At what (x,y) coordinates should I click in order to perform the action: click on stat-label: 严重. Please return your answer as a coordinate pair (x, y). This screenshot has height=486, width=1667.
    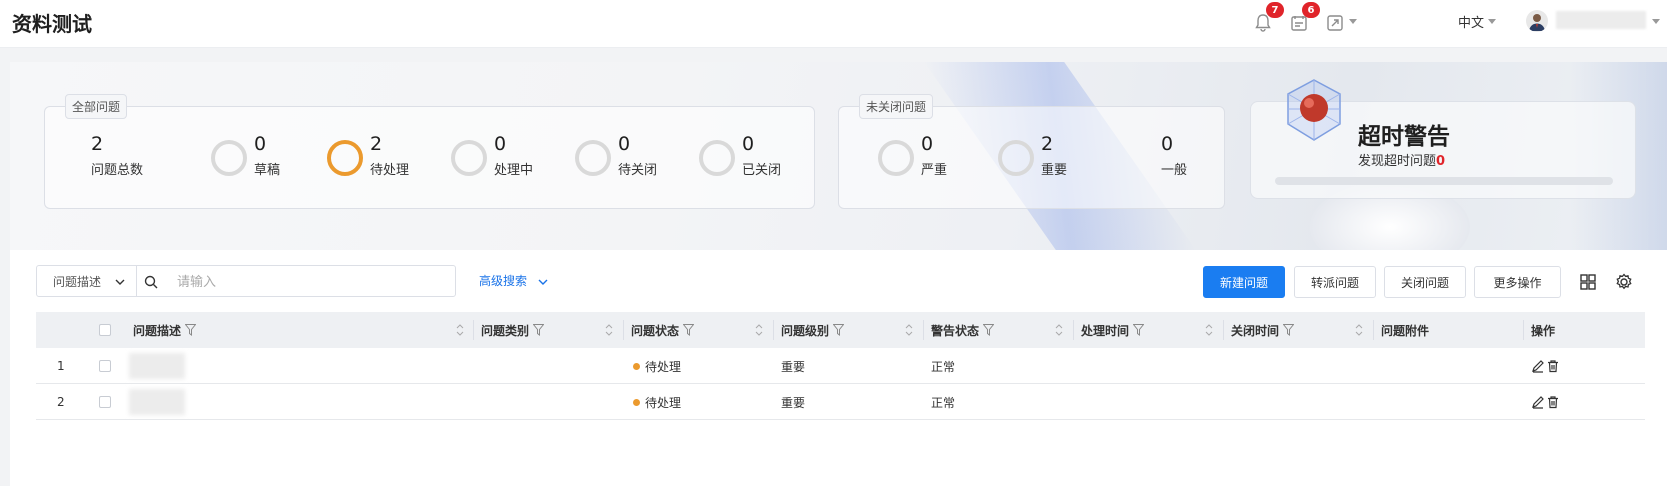
    Looking at the image, I should click on (934, 170).